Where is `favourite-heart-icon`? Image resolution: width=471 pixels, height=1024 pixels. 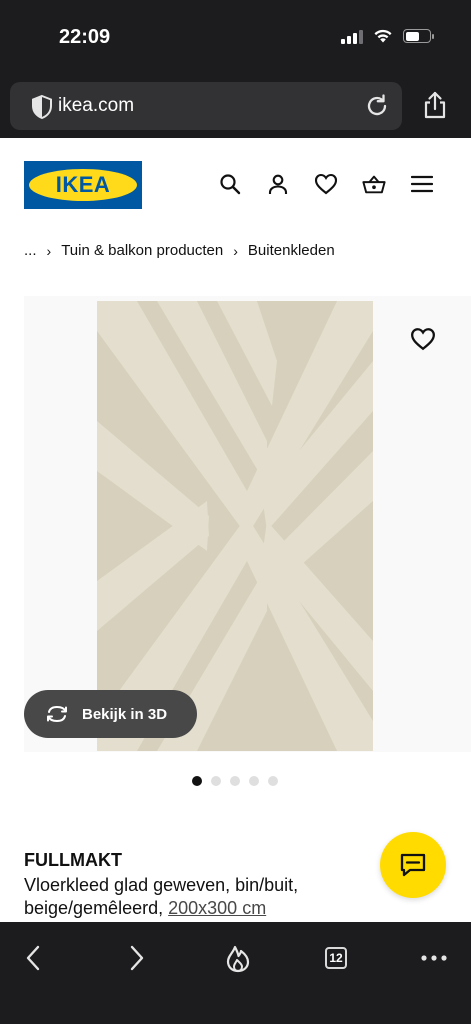
favourite-heart-icon is located at coordinates (423, 339).